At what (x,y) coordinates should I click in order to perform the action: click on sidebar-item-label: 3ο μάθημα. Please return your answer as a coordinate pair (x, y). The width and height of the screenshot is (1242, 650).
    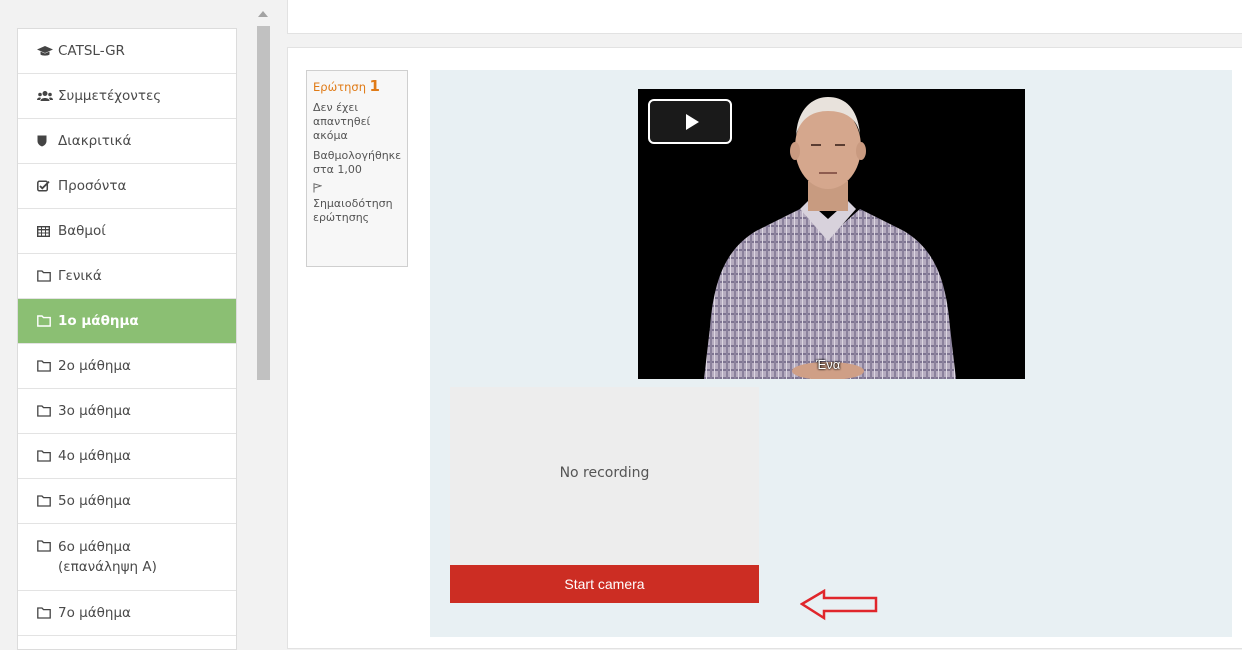
    Looking at the image, I should click on (94, 411).